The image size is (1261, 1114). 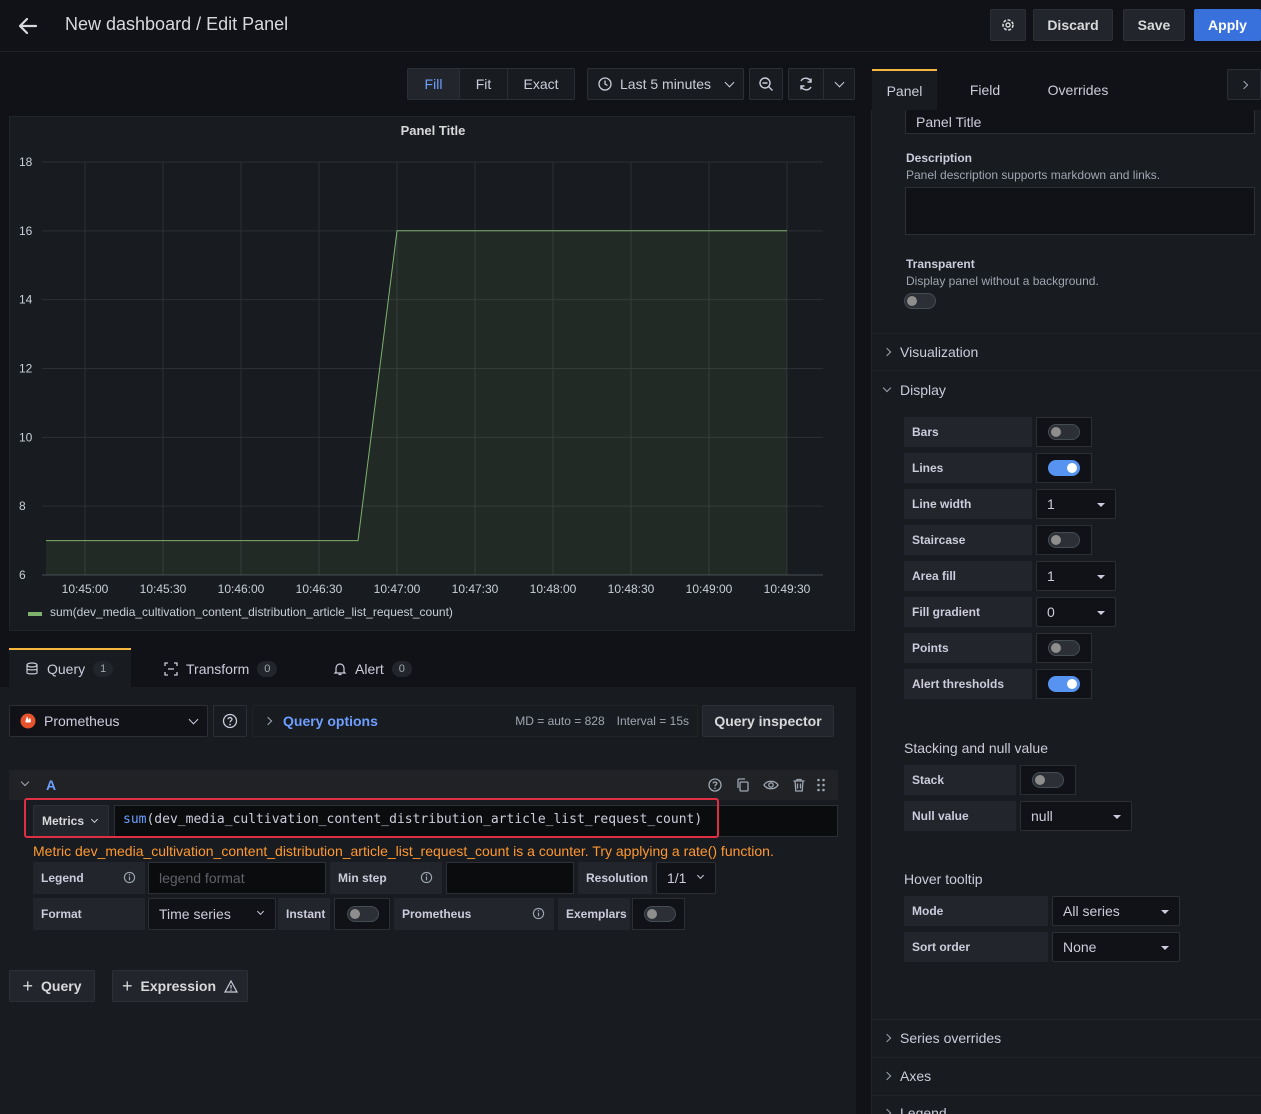 I want to click on panel-title-input: Panel Title, so click(x=1080, y=122).